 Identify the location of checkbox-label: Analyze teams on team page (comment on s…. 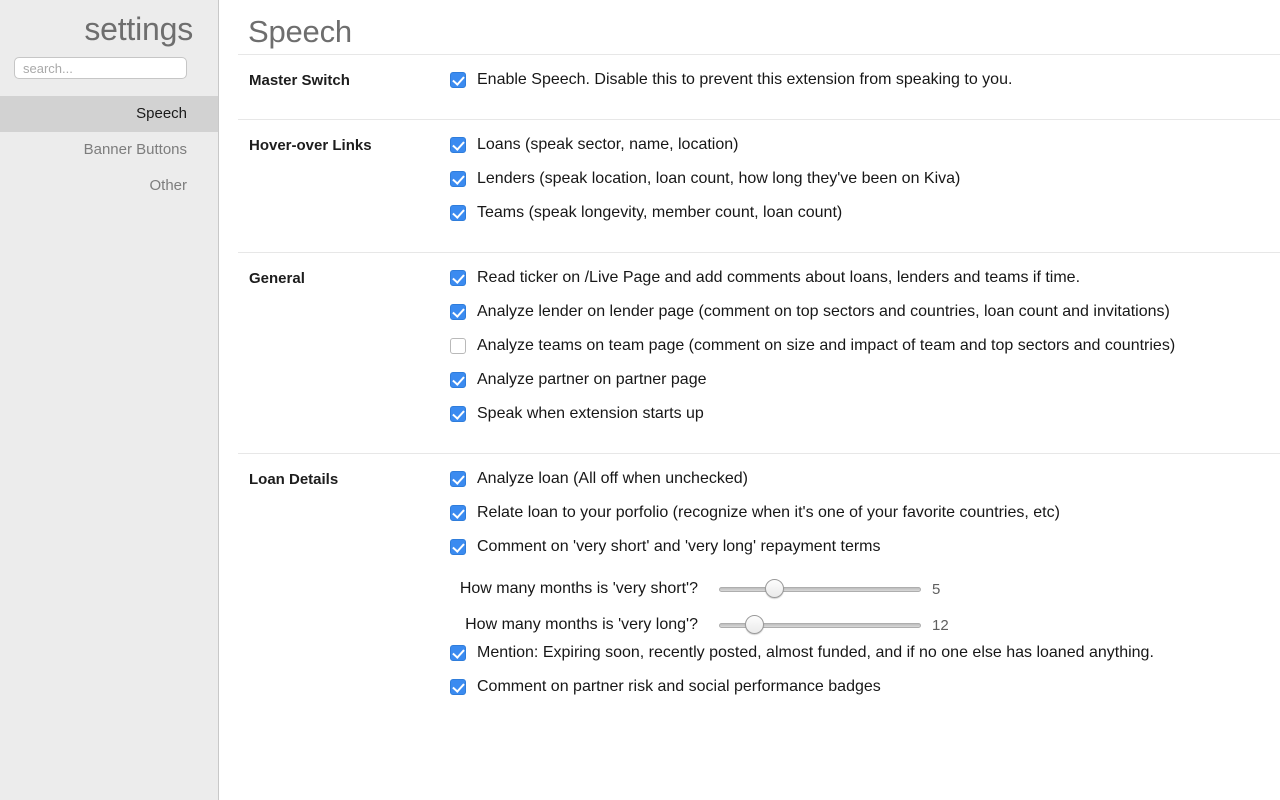
(826, 345).